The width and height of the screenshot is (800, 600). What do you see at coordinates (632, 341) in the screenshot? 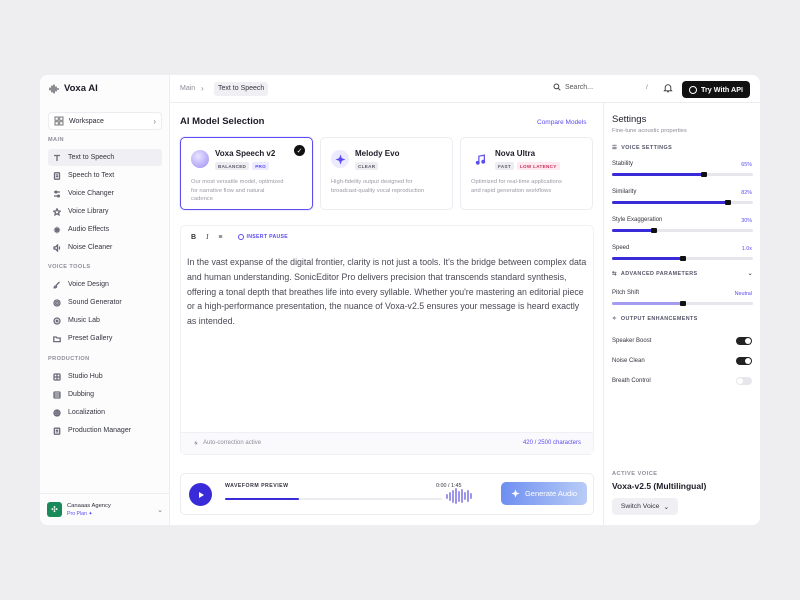
I see `toggle-label-speaker-boost: Speaker Boost` at bounding box center [632, 341].